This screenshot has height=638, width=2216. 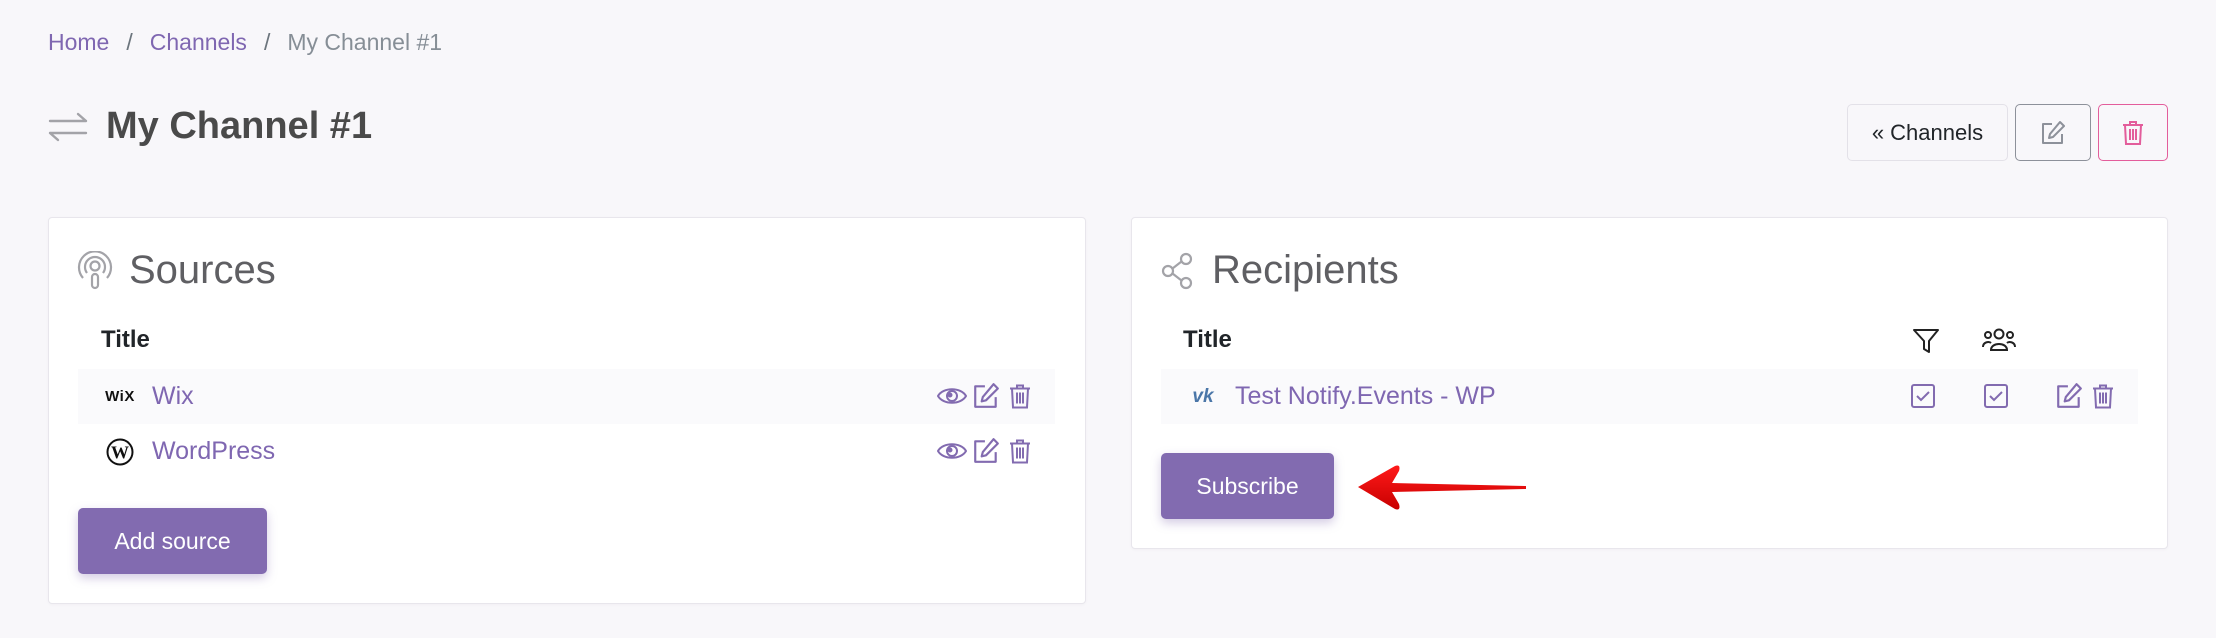 What do you see at coordinates (1247, 486) in the screenshot?
I see `subscribe-button: Subscribe` at bounding box center [1247, 486].